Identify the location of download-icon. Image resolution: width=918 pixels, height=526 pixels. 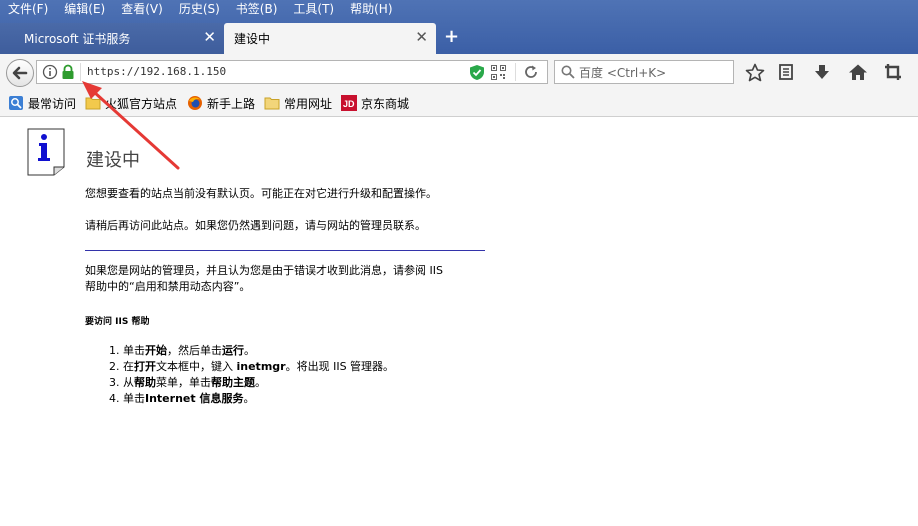
(822, 72).